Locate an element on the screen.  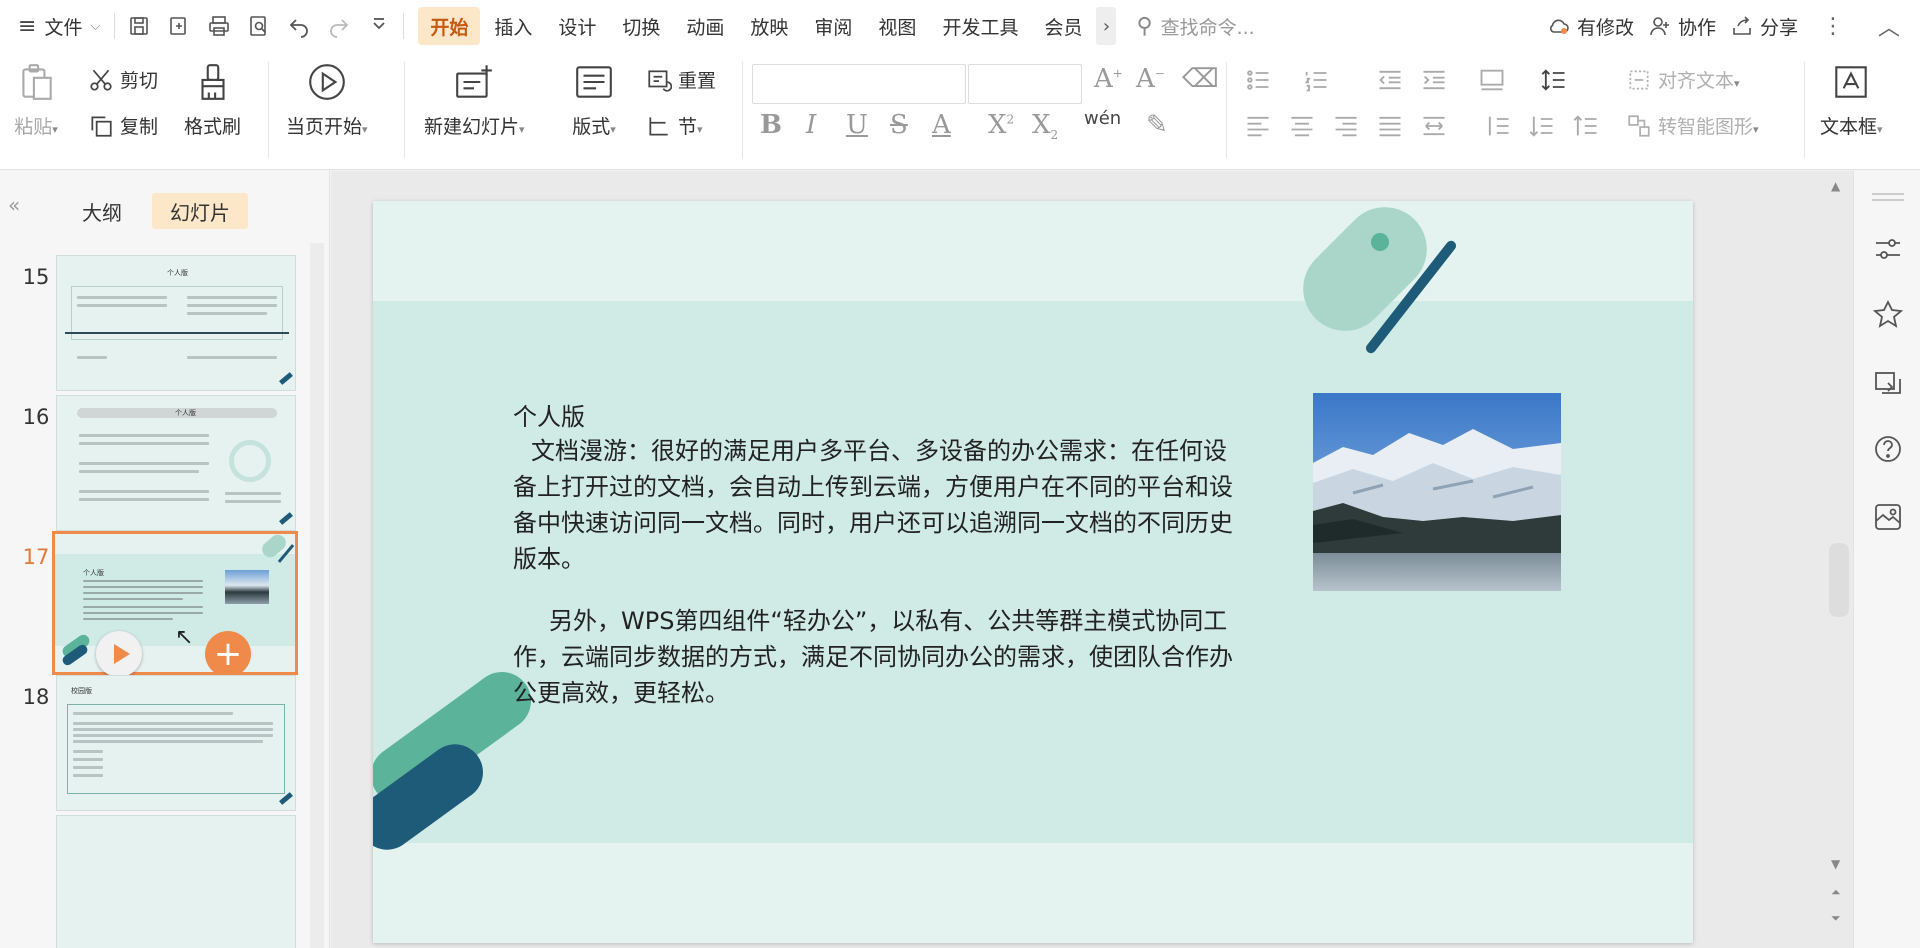
collaborate-button: 协作 is located at coordinates (1682, 26).